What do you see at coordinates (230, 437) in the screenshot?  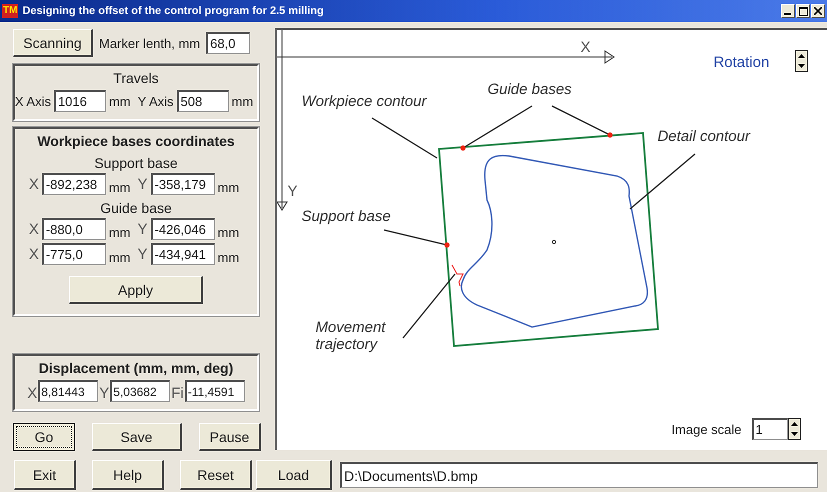 I see `action-button: Pause` at bounding box center [230, 437].